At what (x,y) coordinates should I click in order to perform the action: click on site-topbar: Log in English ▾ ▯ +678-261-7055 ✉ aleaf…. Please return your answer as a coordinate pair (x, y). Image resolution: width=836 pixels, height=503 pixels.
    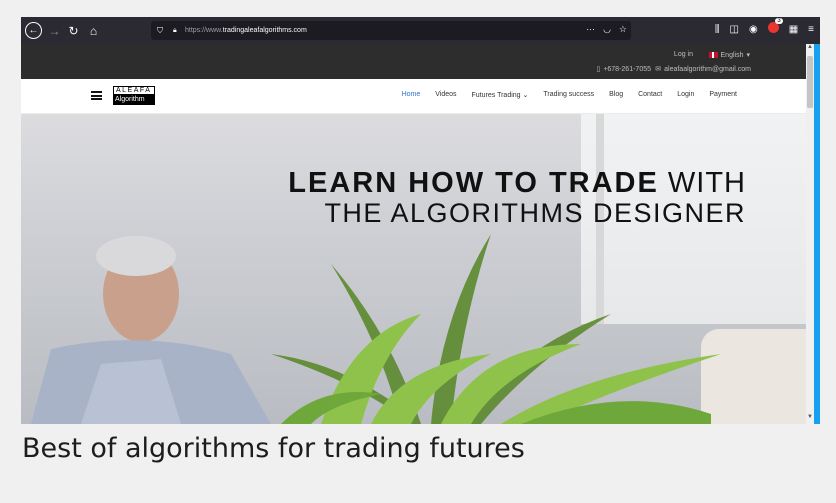
    Looking at the image, I should click on (413, 61).